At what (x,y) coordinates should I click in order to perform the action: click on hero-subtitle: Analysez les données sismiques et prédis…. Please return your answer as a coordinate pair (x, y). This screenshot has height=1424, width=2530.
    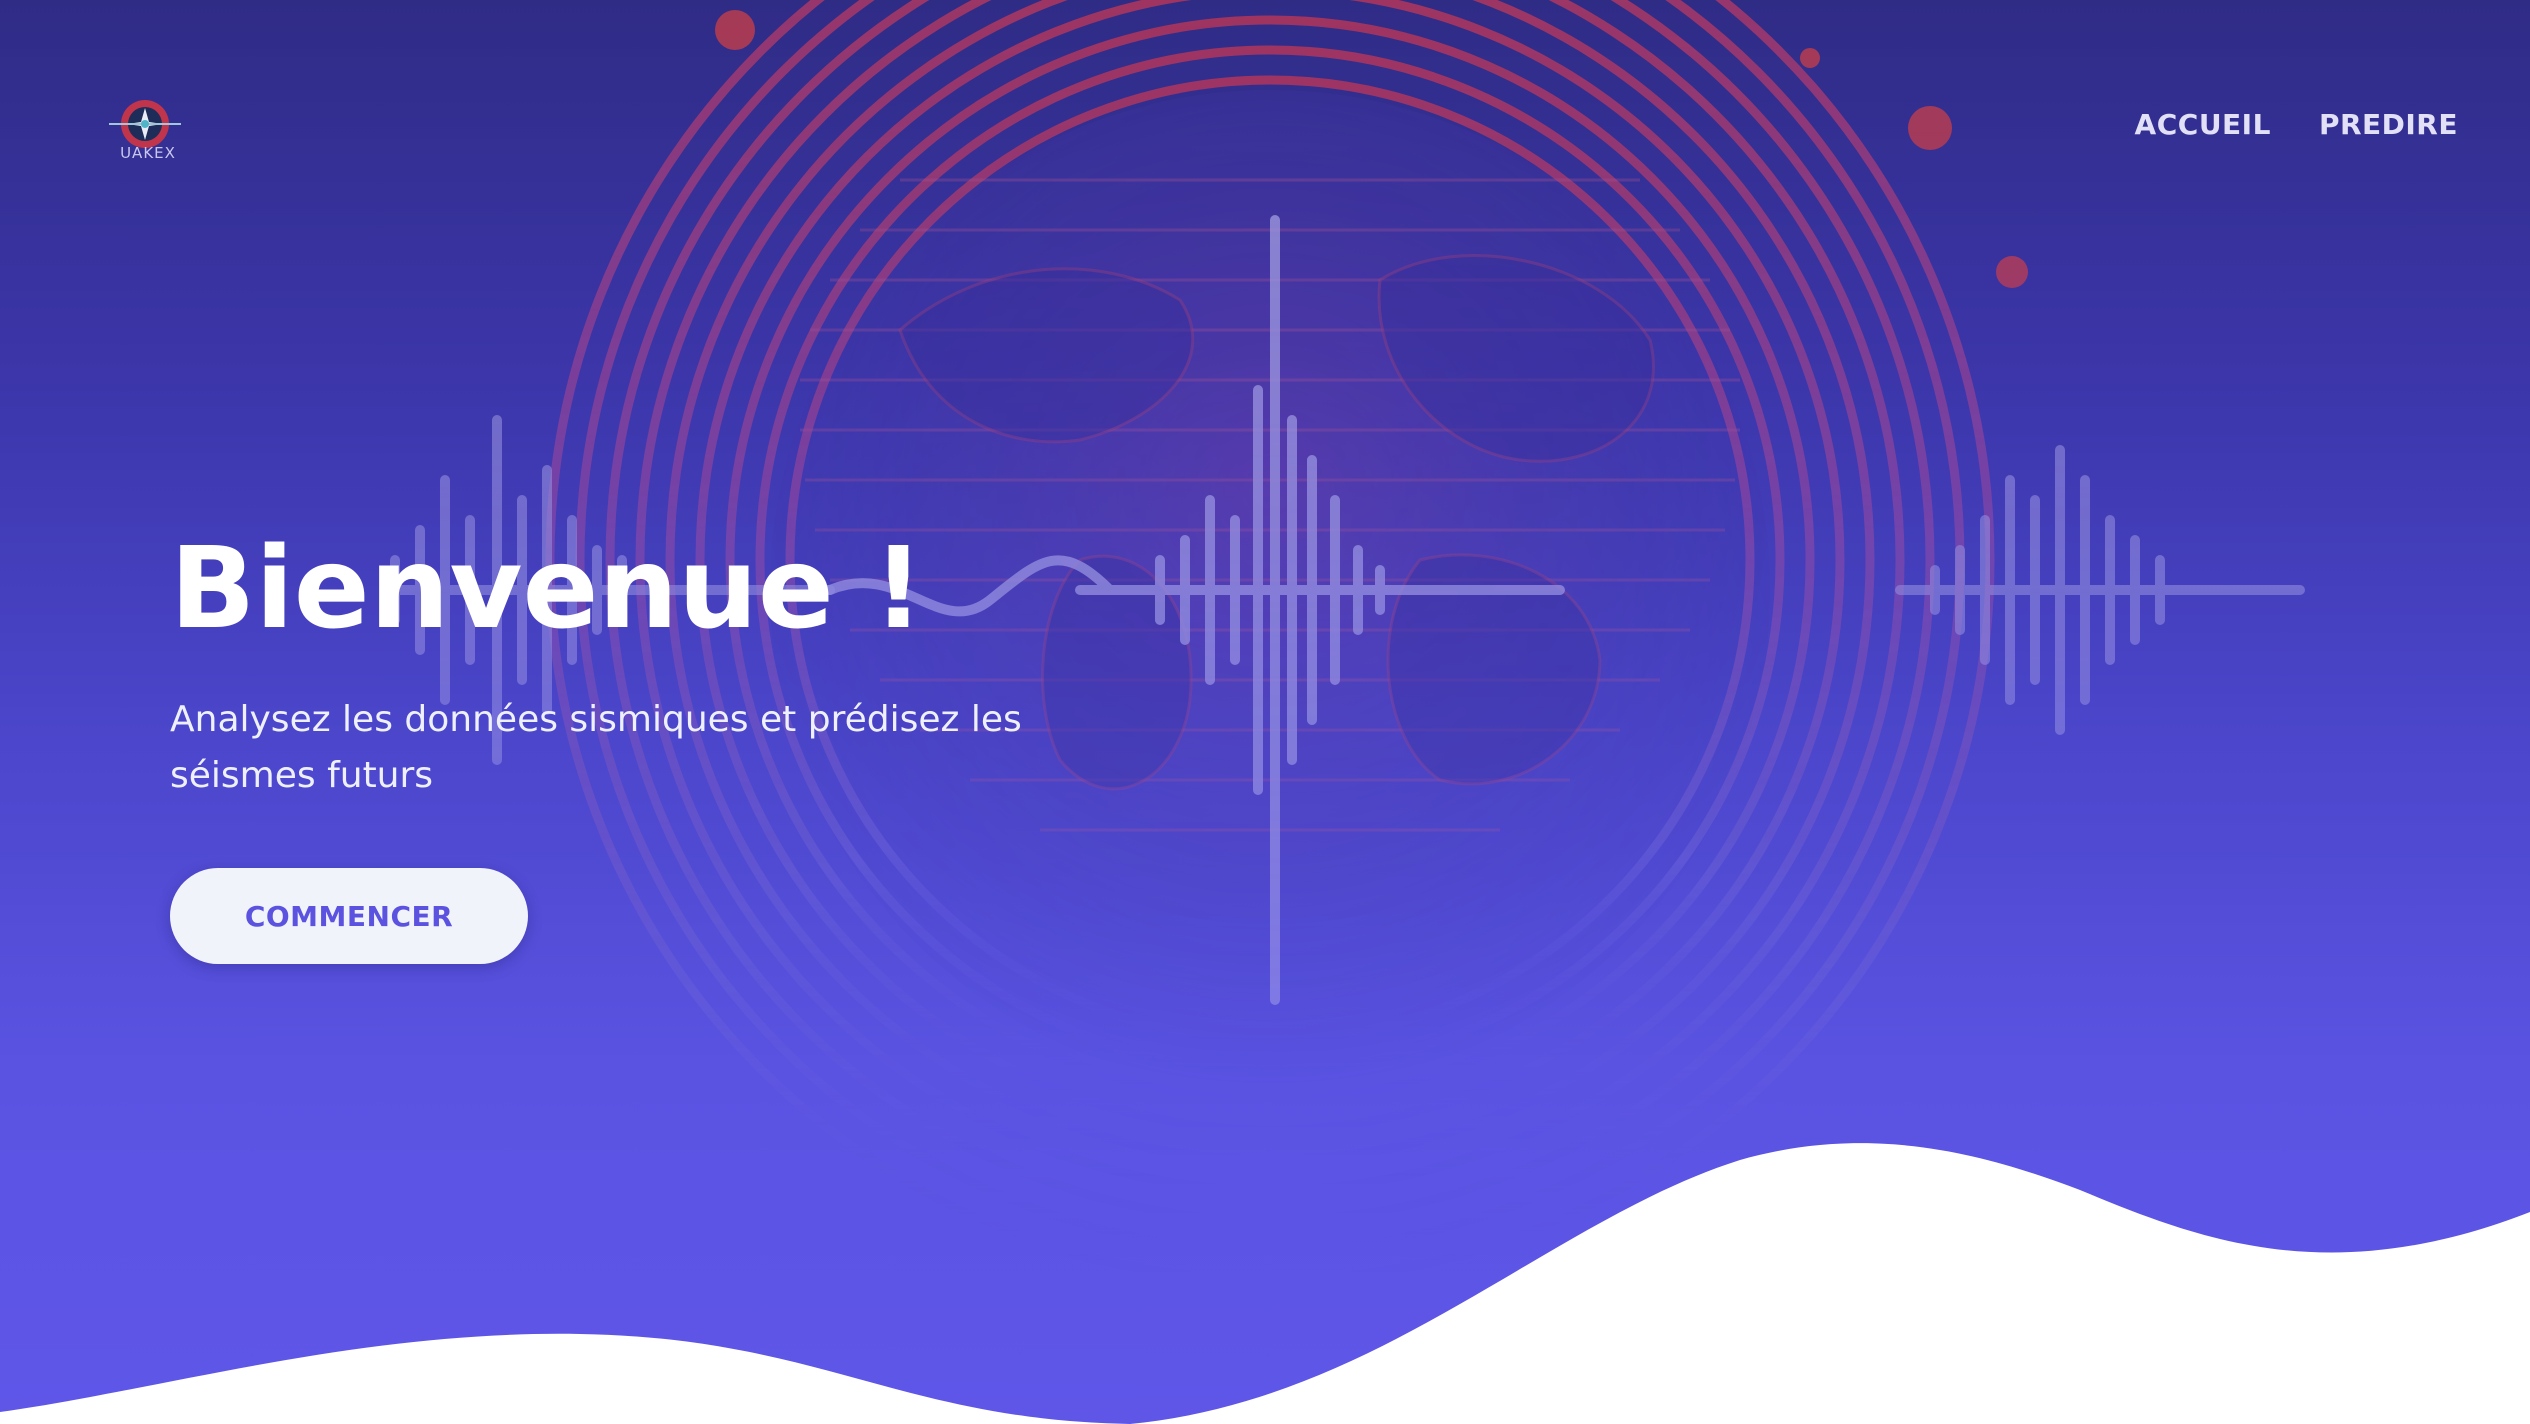
    Looking at the image, I should click on (596, 747).